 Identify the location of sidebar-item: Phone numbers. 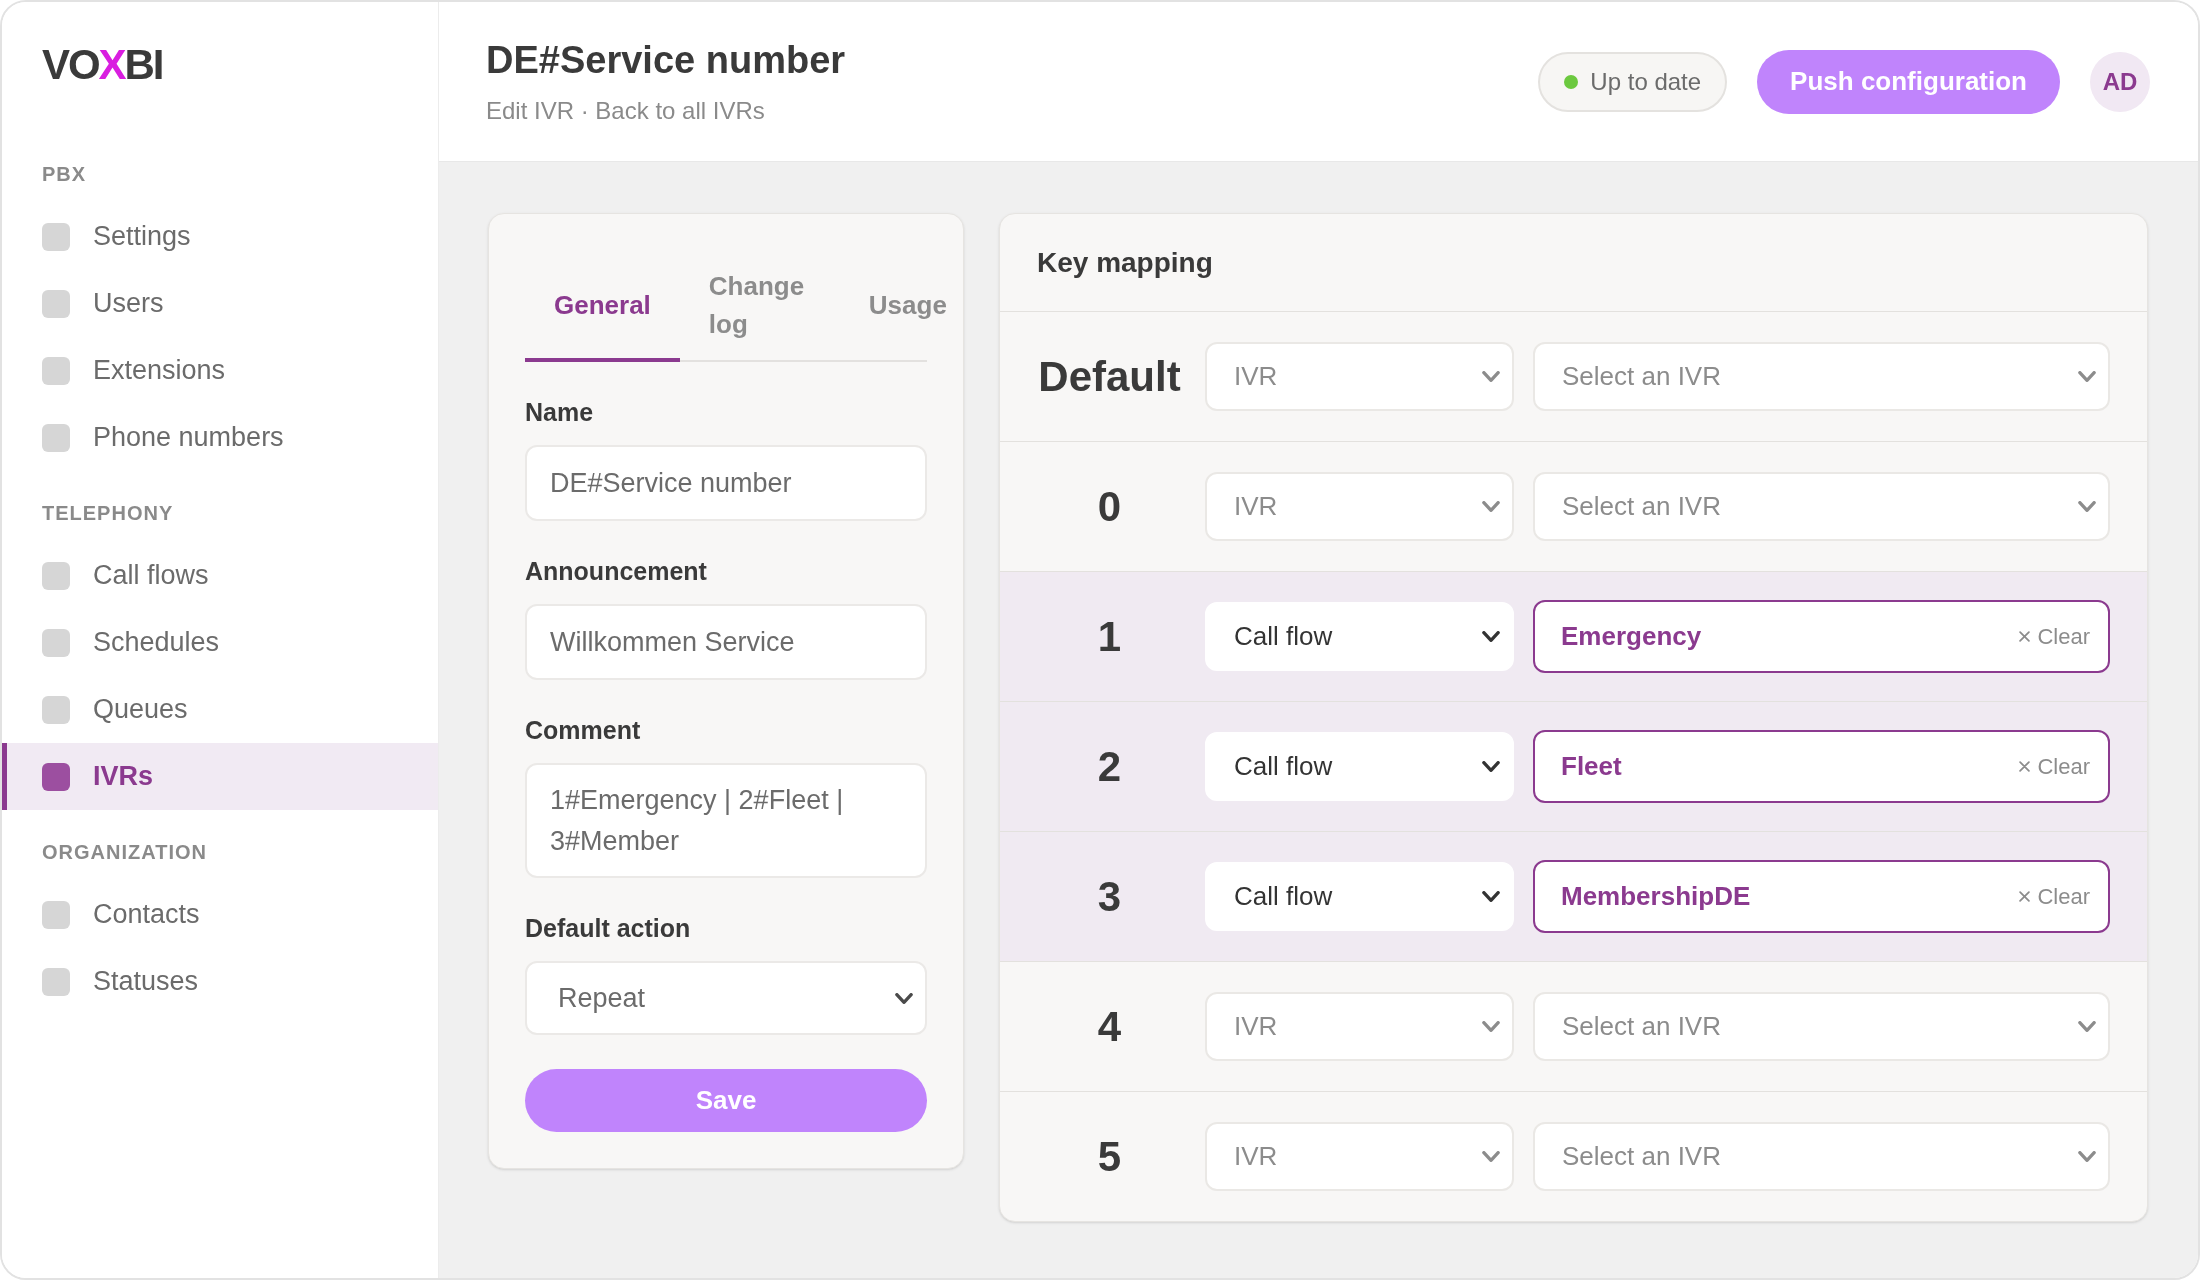
(220, 437).